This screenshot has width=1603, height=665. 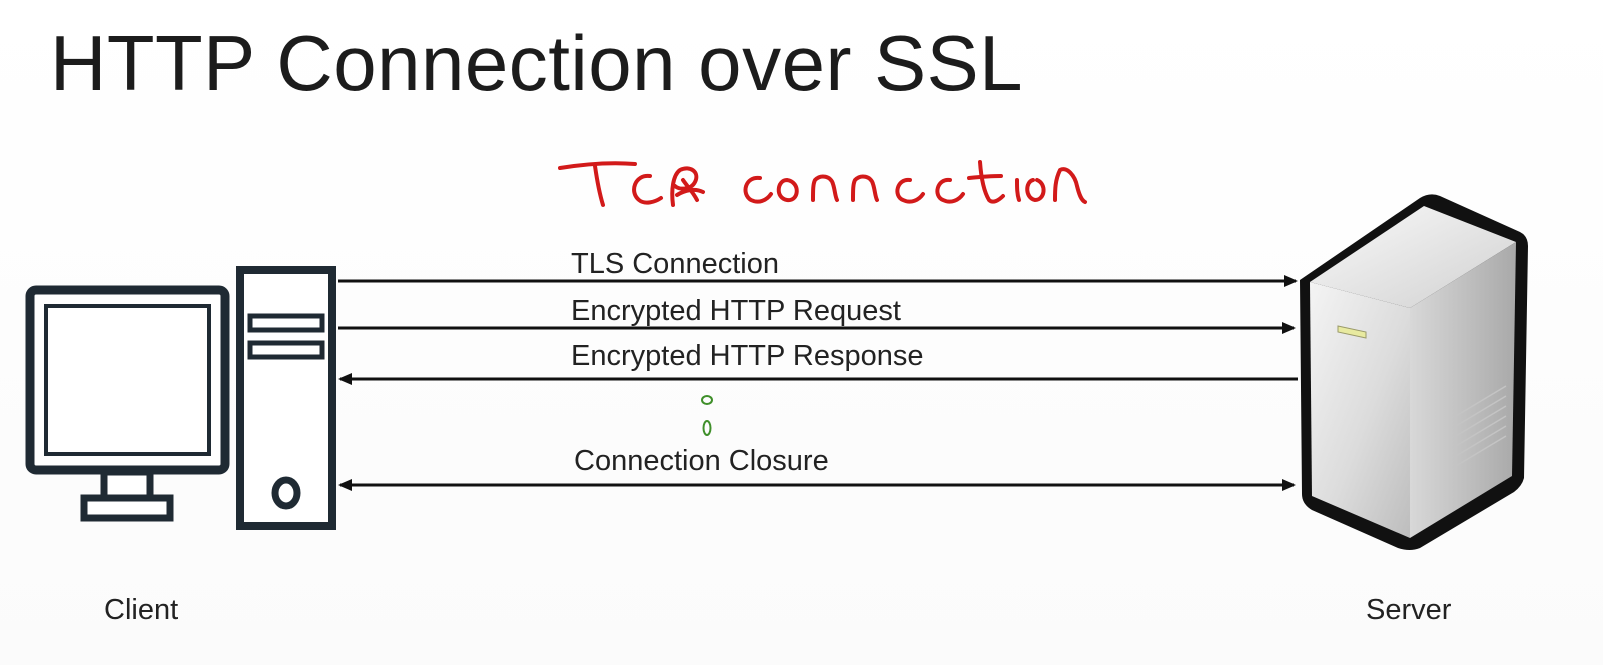 What do you see at coordinates (707, 415) in the screenshot?
I see `handwritten-continuation-marks` at bounding box center [707, 415].